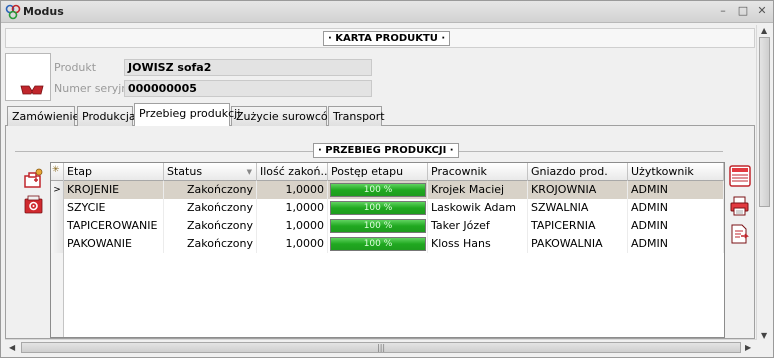 The height and width of the screenshot is (358, 774). What do you see at coordinates (478, 244) in the screenshot?
I see `cell-pracownik: Kloss Hans` at bounding box center [478, 244].